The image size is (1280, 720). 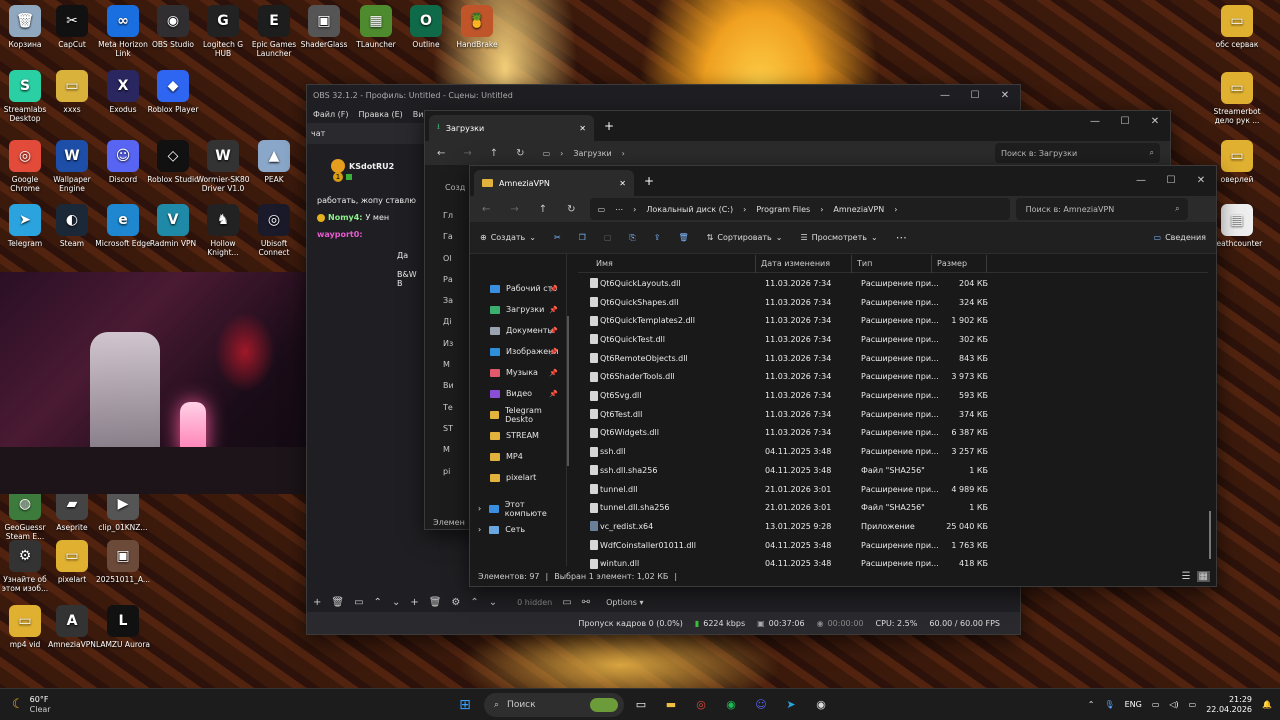 I want to click on downloads-sidebar-item: Гл, so click(x=448, y=215).